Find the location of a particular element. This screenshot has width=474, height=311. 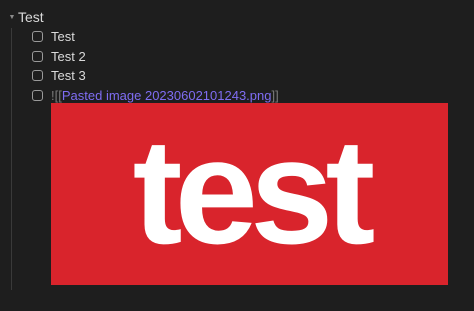

task-label: Test is located at coordinates (63, 36).